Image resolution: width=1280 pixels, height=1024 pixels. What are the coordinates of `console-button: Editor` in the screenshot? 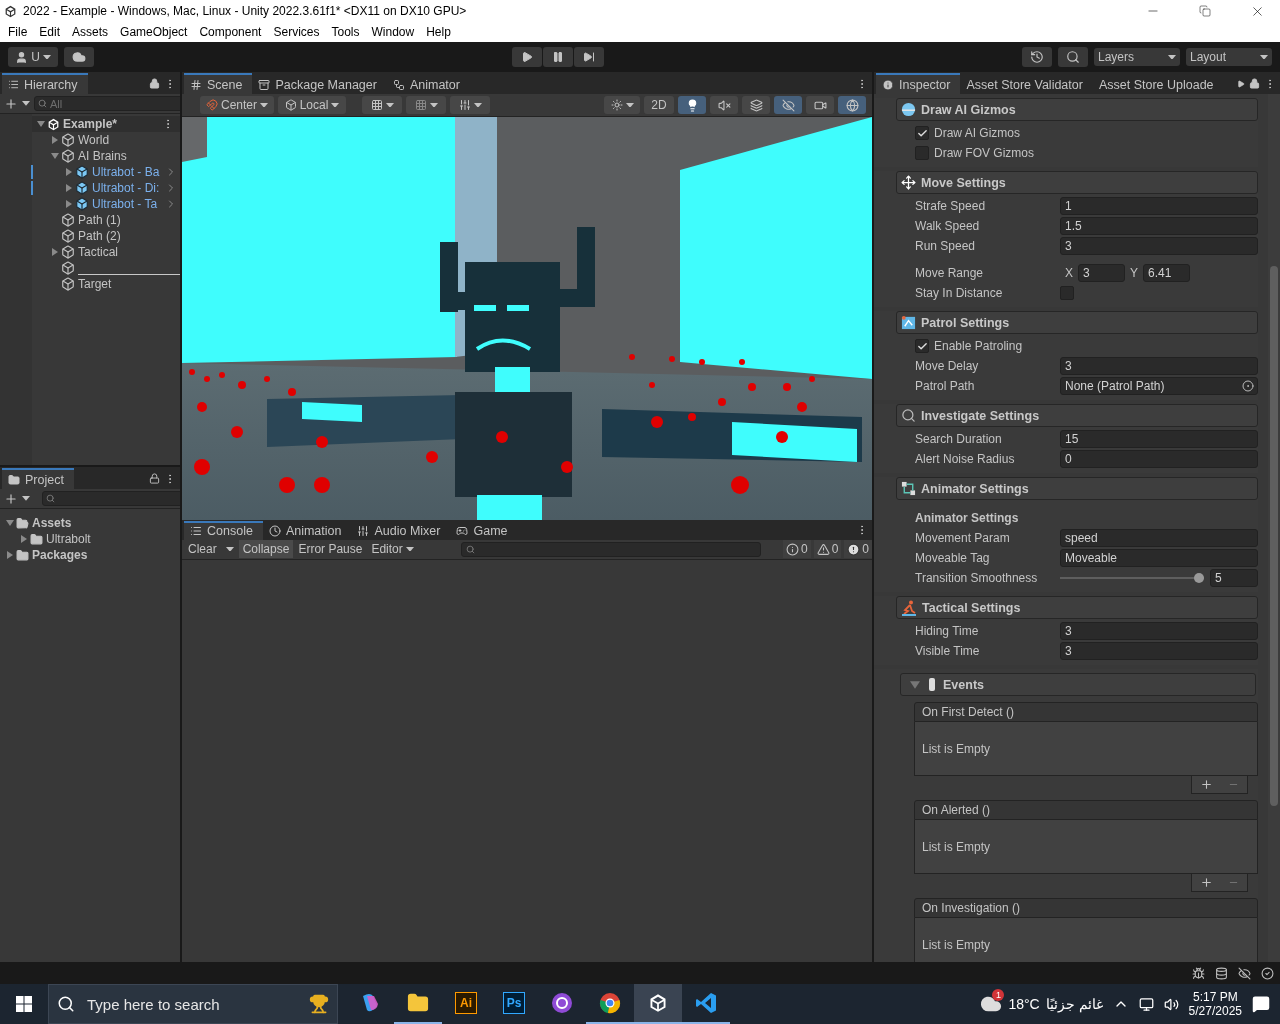 It's located at (392, 549).